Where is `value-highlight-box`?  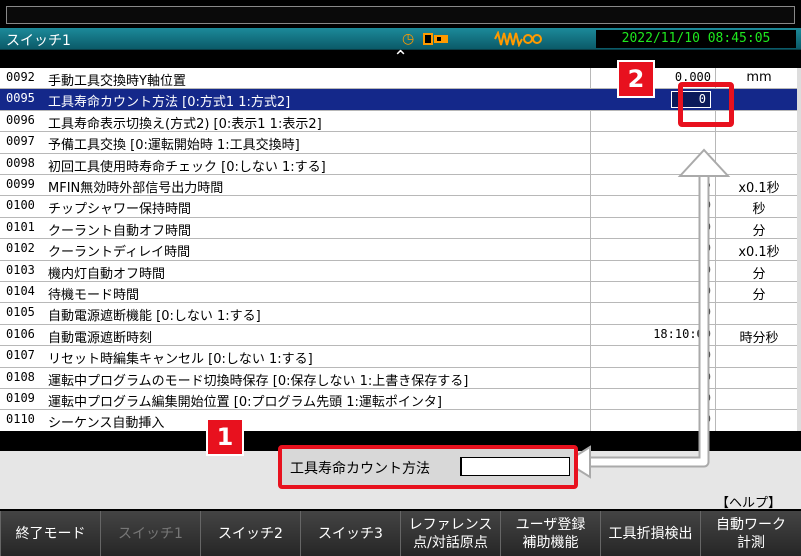 value-highlight-box is located at coordinates (706, 104).